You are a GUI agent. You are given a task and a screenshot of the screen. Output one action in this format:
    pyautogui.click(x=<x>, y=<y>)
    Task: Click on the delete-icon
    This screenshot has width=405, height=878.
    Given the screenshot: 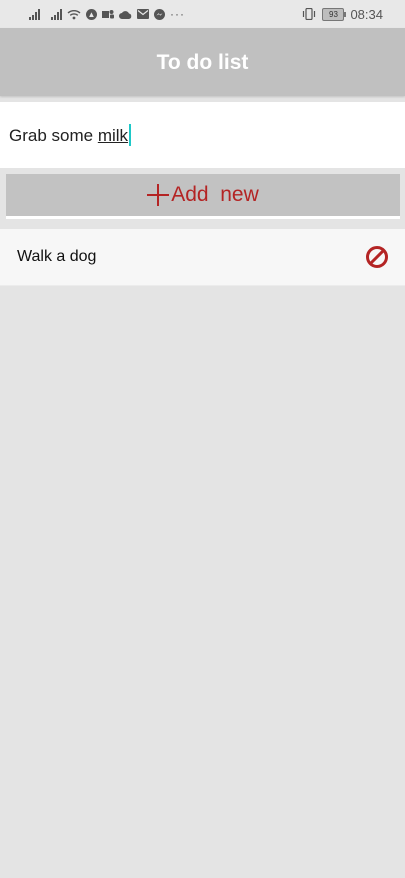 What is the action you would take?
    pyautogui.click(x=377, y=257)
    